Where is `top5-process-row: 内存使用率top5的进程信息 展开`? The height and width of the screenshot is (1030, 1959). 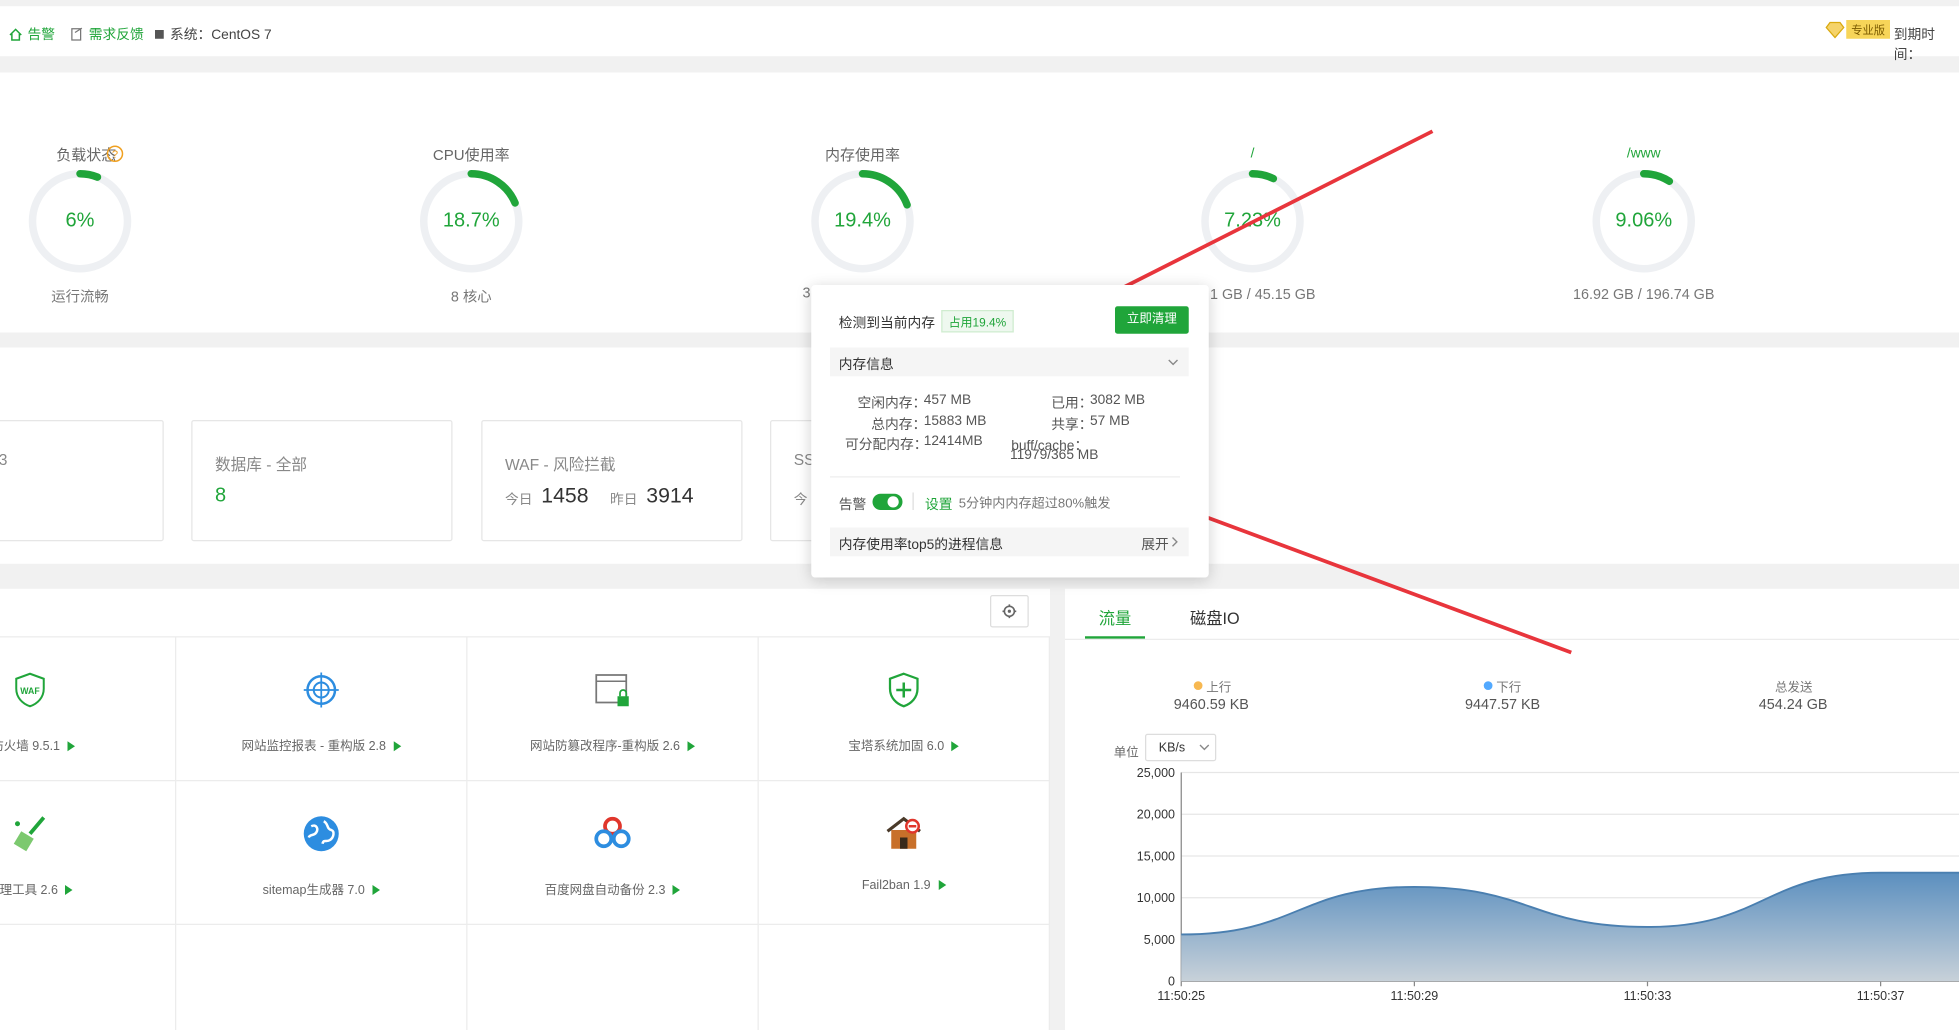 top5-process-row: 内存使用率top5的进程信息 展开 is located at coordinates (1009, 542).